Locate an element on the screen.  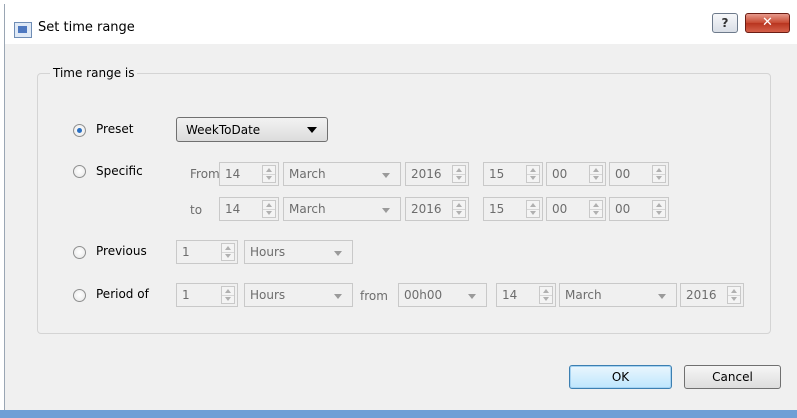
from-hour-value: 15 is located at coordinates (497, 174).